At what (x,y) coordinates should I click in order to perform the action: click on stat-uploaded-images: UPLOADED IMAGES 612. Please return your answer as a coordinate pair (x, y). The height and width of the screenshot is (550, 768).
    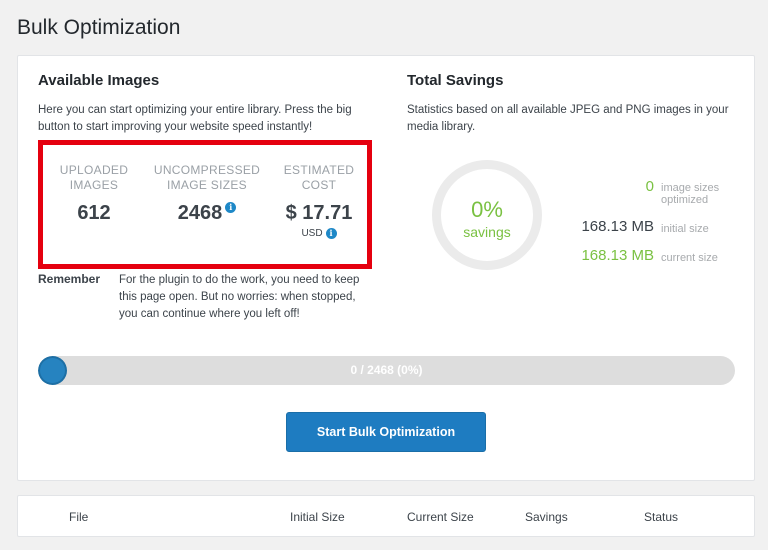
    Looking at the image, I should click on (94, 194).